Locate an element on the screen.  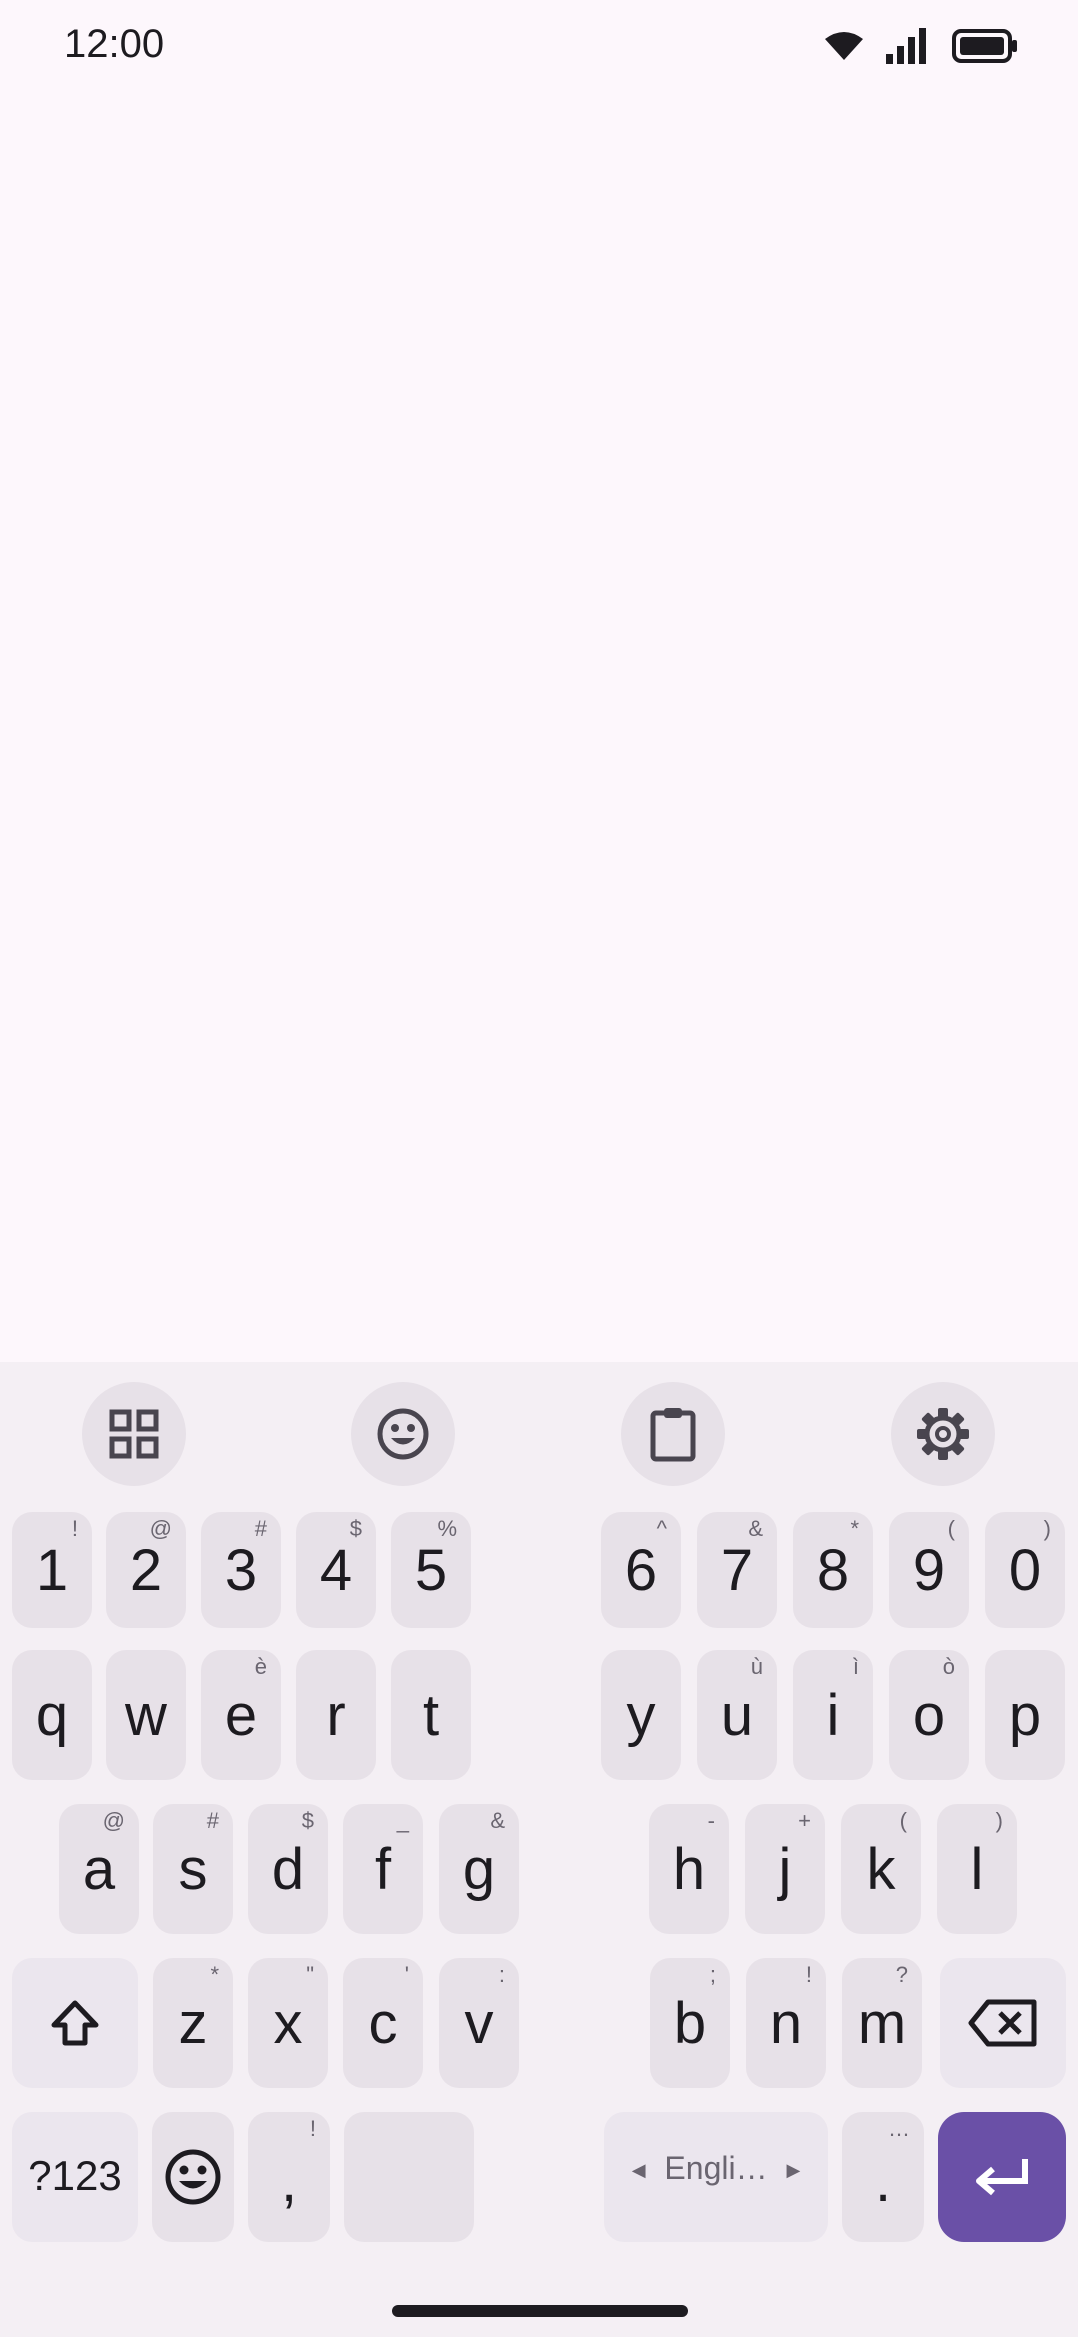
key-r: r is located at coordinates (336, 1715).